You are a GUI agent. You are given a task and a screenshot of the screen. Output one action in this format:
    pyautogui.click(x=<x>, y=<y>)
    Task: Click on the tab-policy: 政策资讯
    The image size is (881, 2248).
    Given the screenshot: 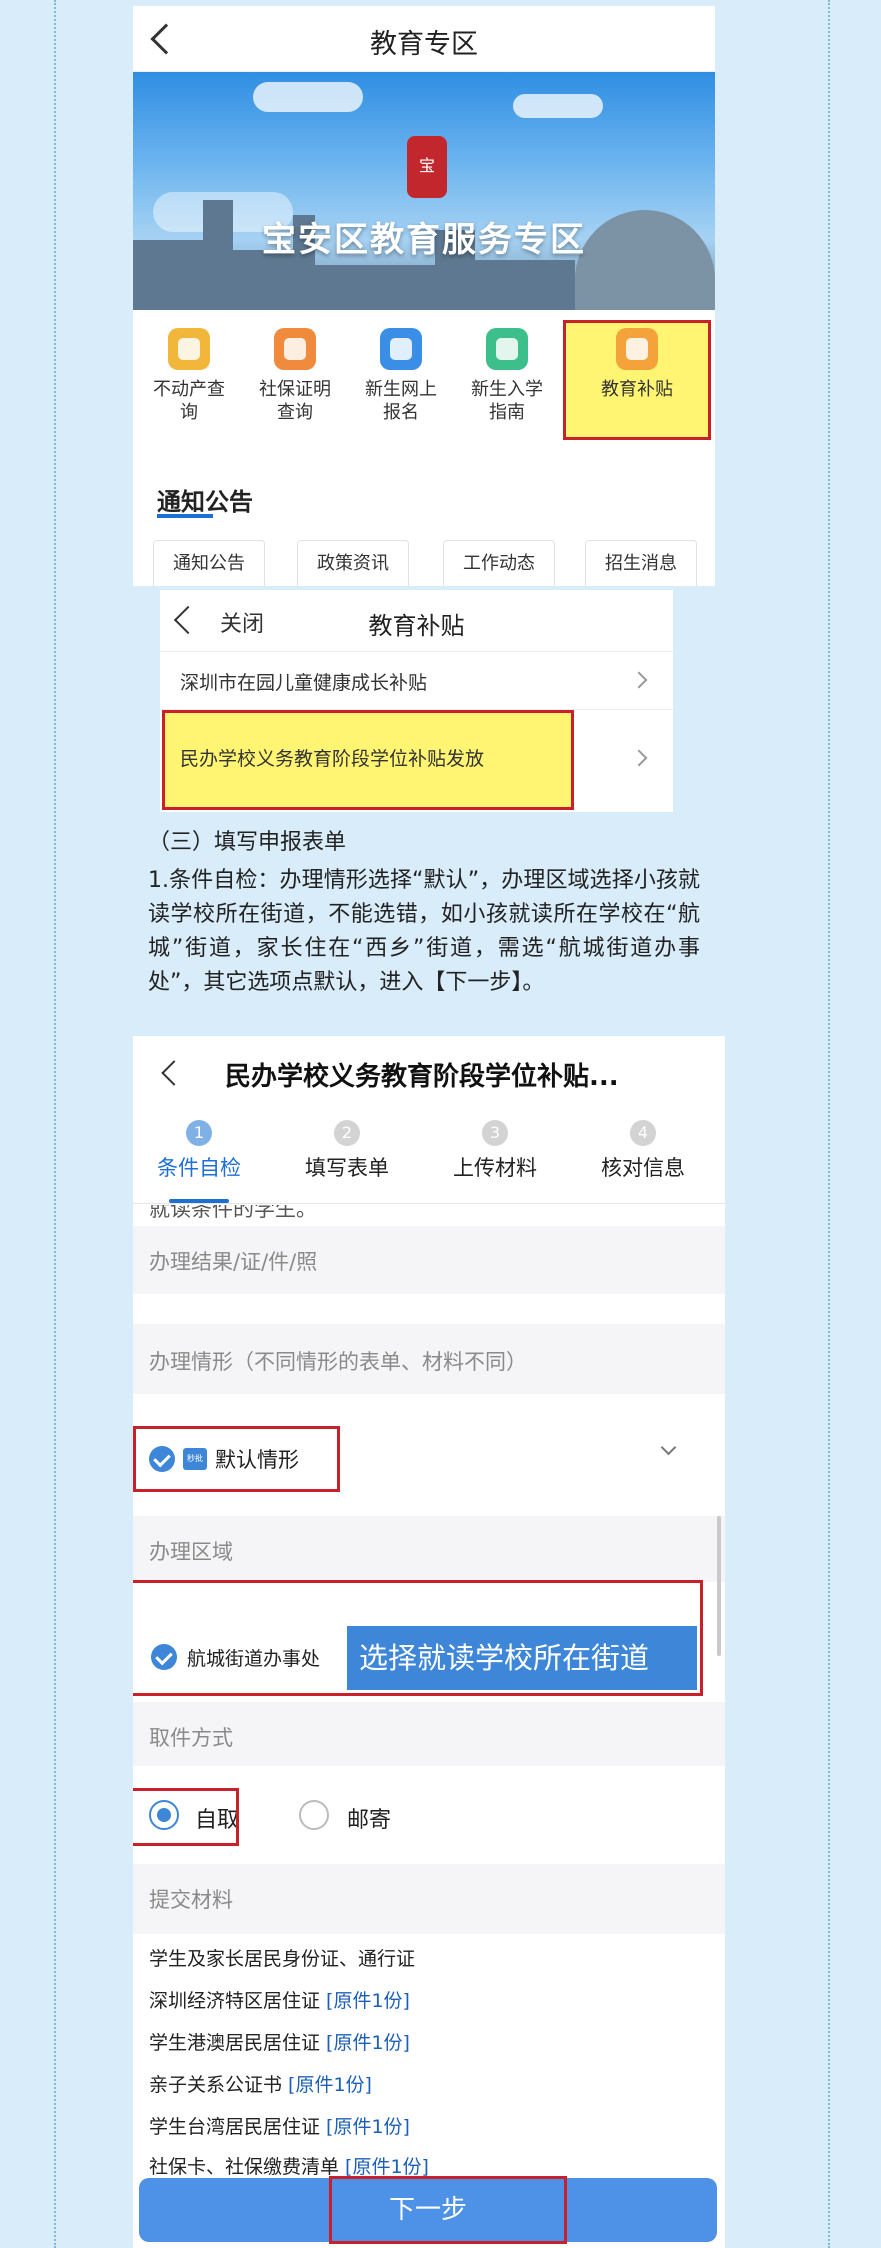 What is the action you would take?
    pyautogui.click(x=353, y=563)
    